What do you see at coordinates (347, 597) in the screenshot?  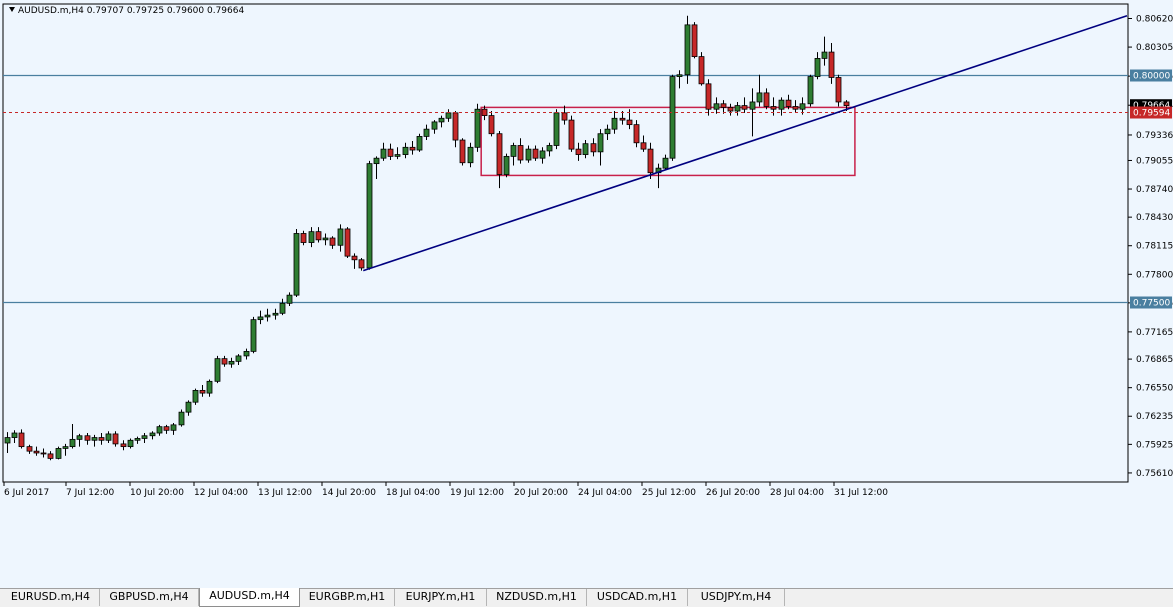 I see `tab-eurgbp-h1: EURGBP.m,H1` at bounding box center [347, 597].